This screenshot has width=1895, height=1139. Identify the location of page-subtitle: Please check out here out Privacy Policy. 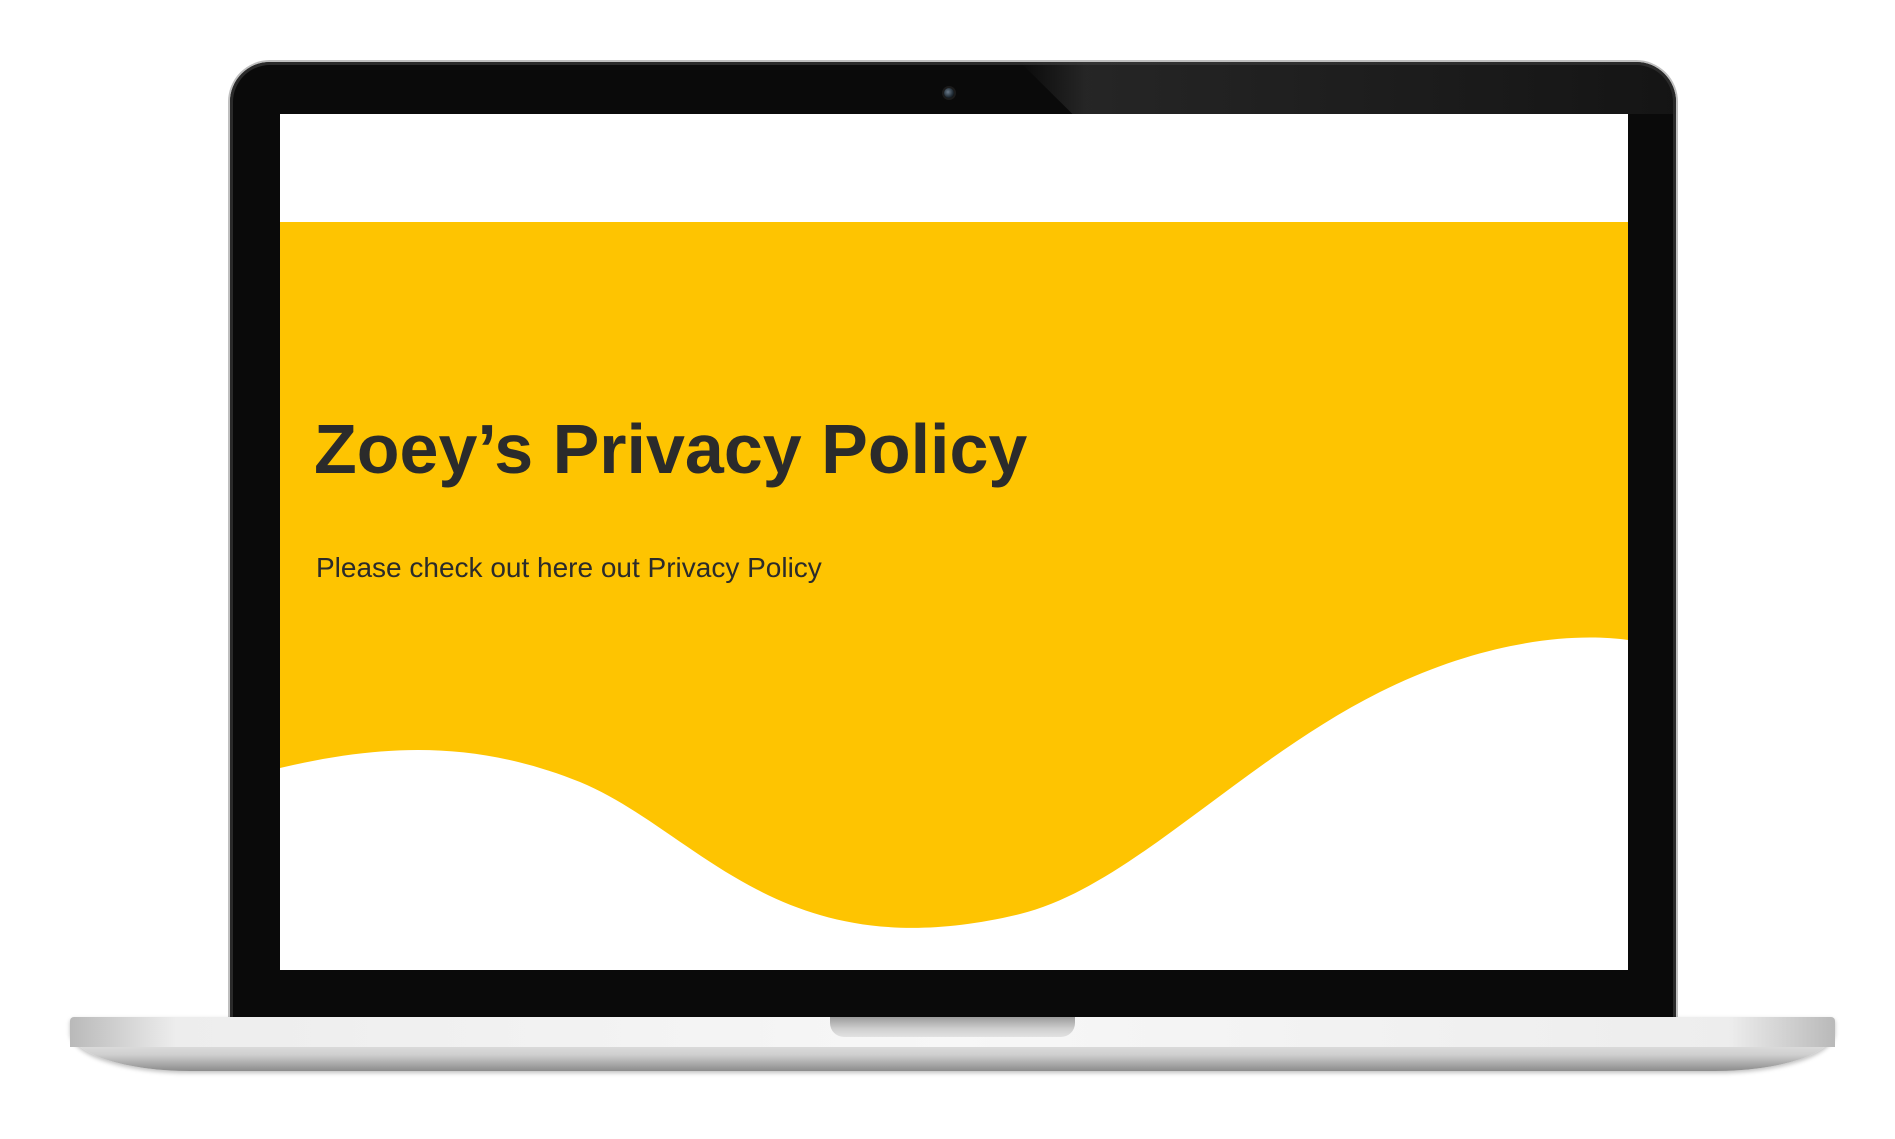
(569, 567).